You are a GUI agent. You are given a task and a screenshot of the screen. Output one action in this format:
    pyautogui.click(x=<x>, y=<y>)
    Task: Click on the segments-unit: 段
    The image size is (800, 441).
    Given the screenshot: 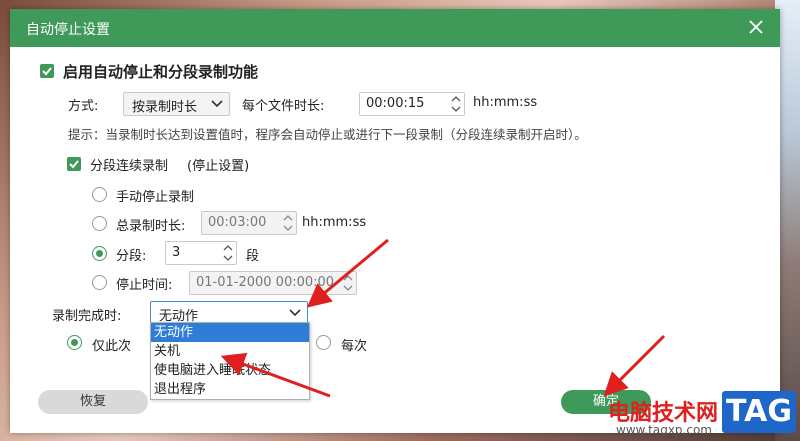 What is the action you would take?
    pyautogui.click(x=253, y=256)
    